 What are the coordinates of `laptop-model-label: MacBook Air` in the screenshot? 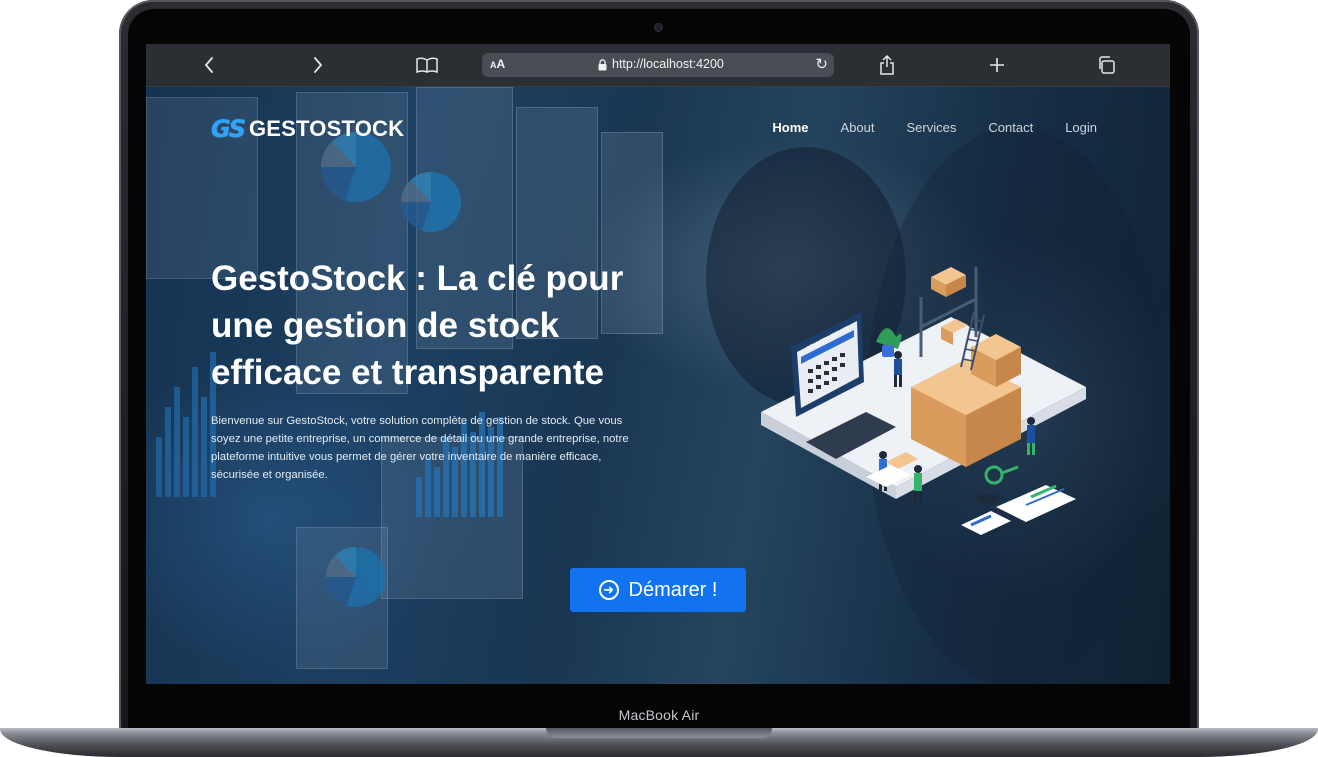 It's located at (659, 715).